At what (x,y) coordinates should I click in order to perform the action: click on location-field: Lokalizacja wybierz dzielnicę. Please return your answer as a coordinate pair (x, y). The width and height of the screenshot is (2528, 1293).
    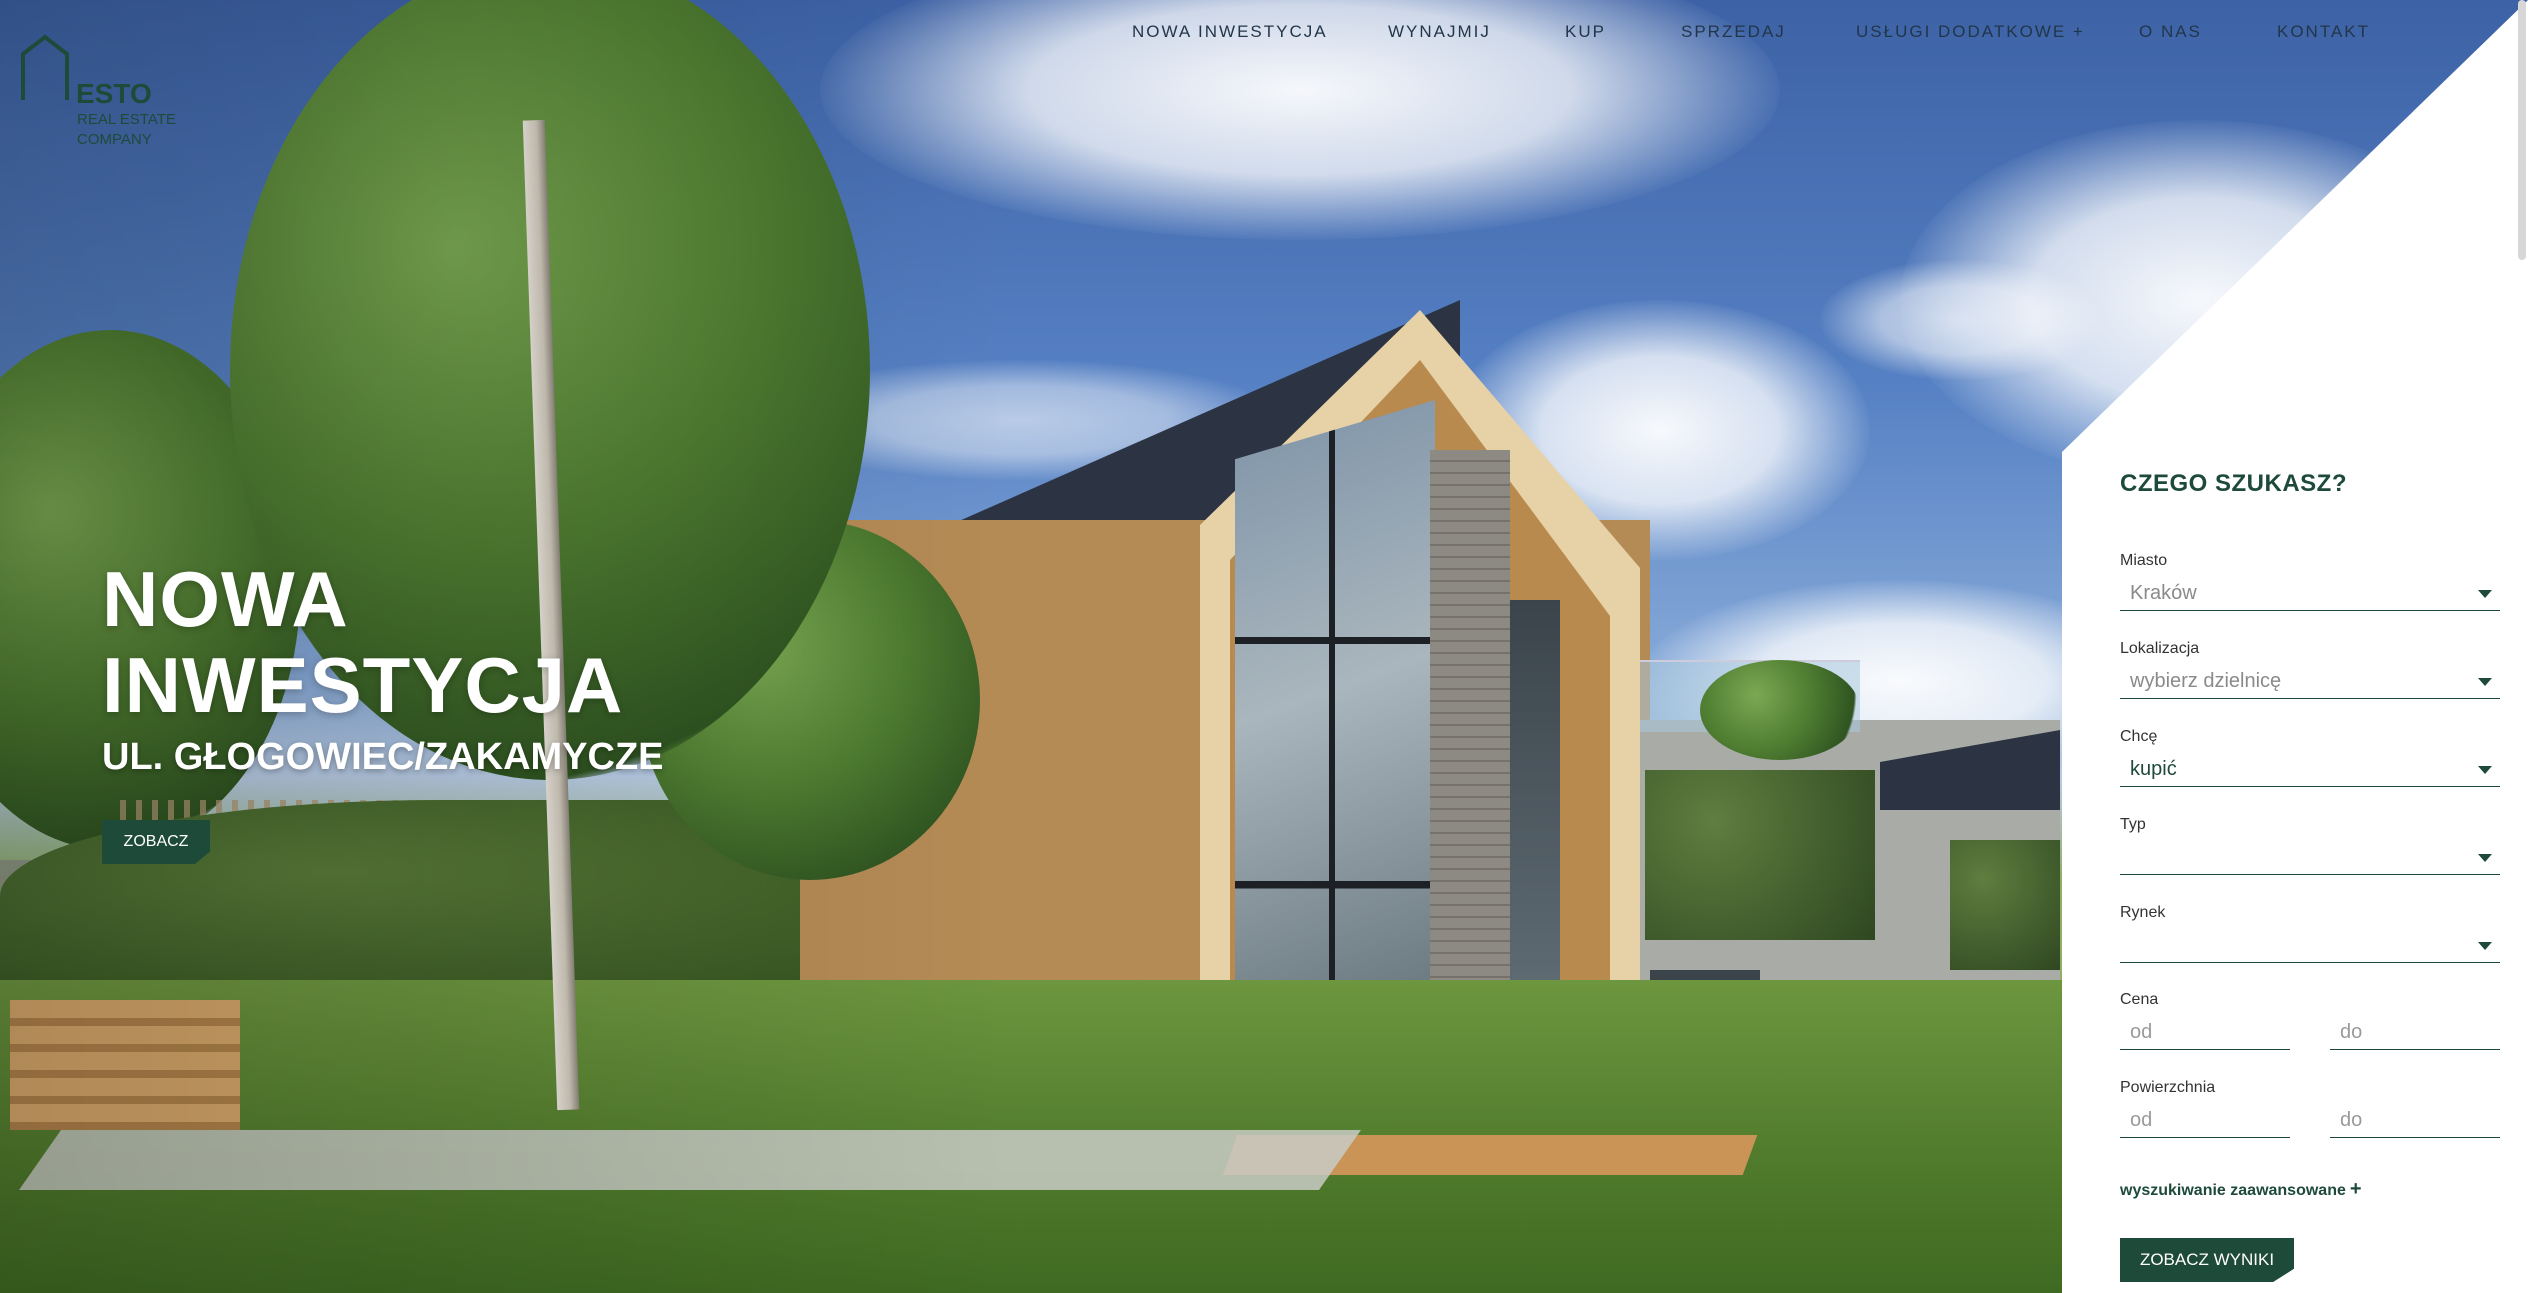
    Looking at the image, I should click on (2310, 669).